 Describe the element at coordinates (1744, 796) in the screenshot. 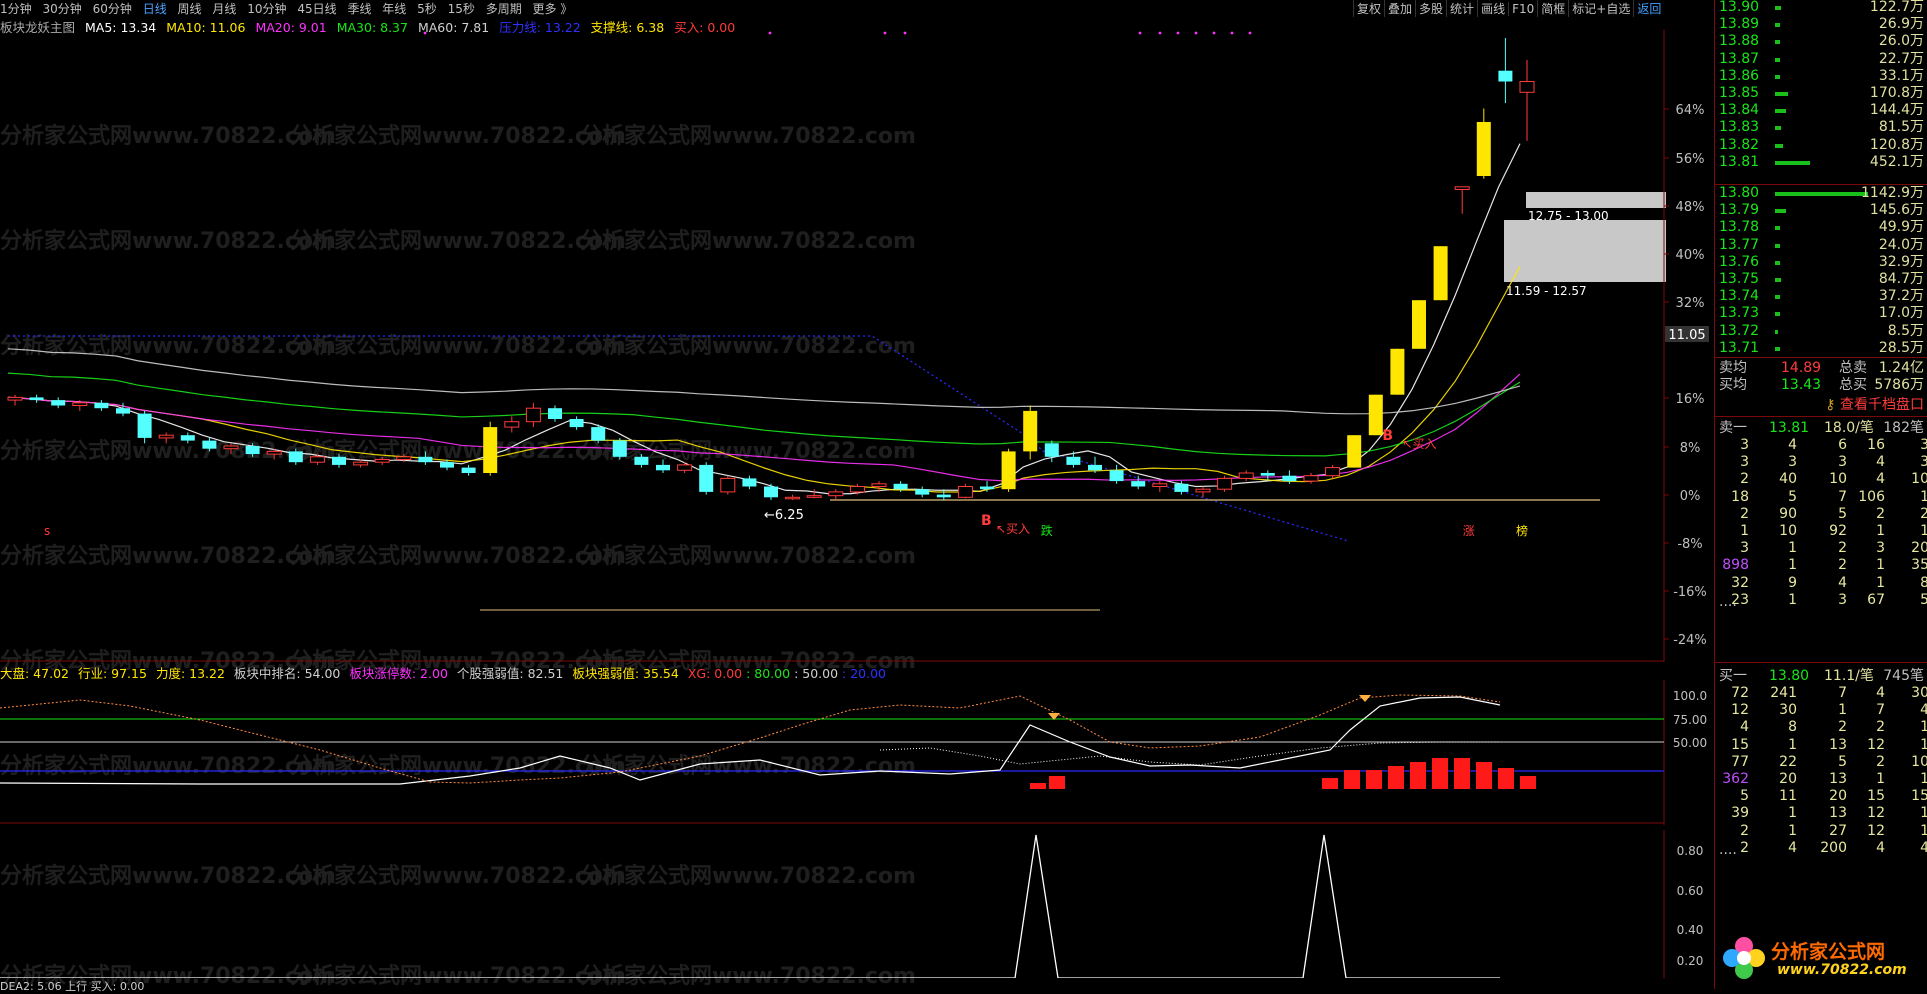

I see `queue-cell: 5` at that location.